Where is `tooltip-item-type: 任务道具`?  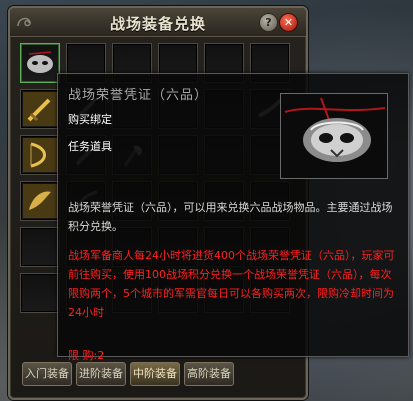 tooltip-item-type: 任务道具 is located at coordinates (90, 146).